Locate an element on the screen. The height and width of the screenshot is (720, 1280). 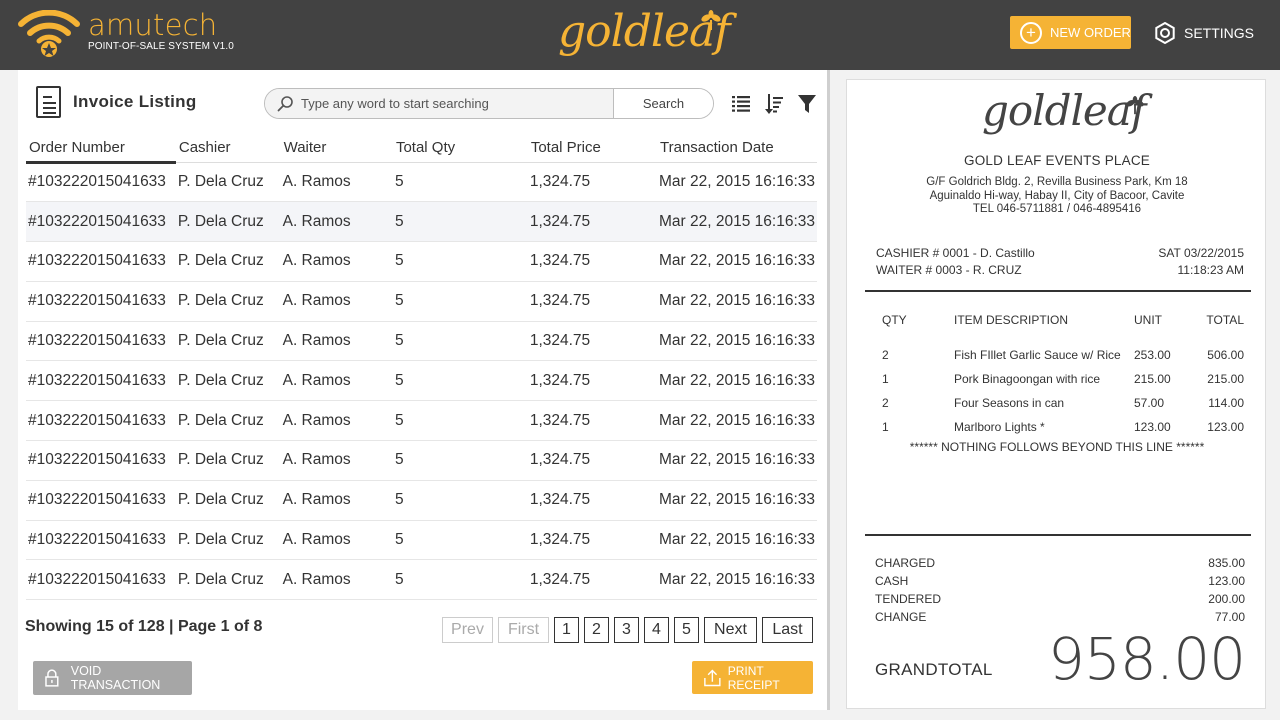
total-value: 200.00 is located at coordinates (1226, 599).